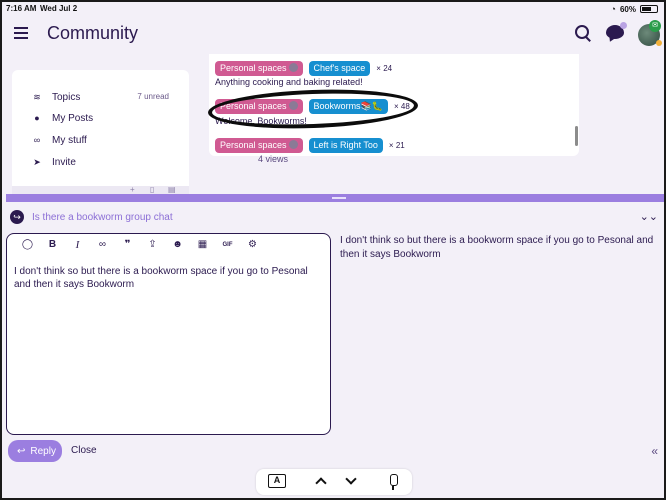 The image size is (666, 500). What do you see at coordinates (227, 245) in the screenshot?
I see `gif-icon: GIF` at bounding box center [227, 245].